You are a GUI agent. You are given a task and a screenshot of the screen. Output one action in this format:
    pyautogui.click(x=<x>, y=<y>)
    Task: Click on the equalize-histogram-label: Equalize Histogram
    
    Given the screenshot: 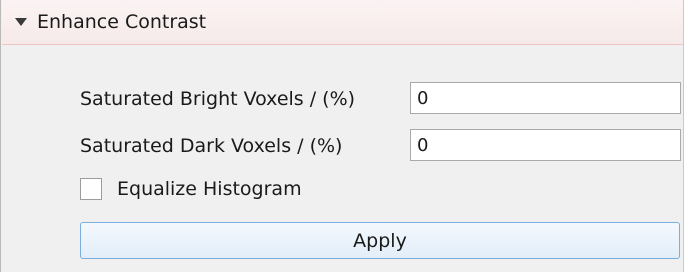 What is the action you would take?
    pyautogui.click(x=209, y=189)
    